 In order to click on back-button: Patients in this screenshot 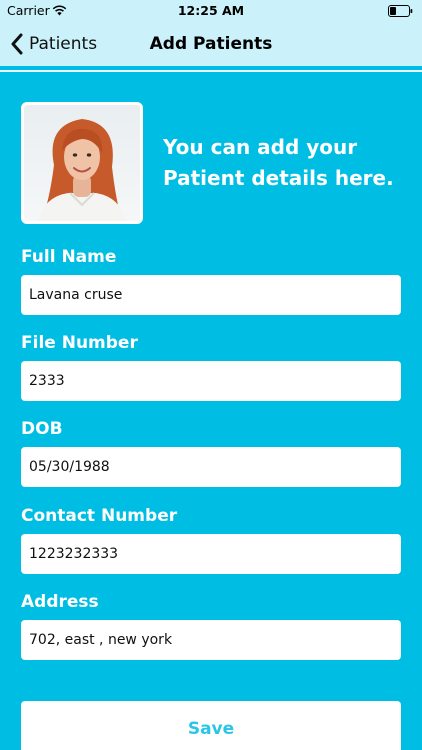, I will do `click(53, 44)`.